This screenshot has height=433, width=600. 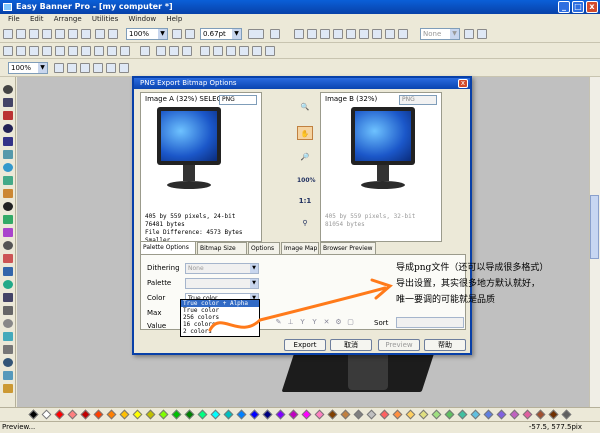 I want to click on menu-file: File, so click(x=14, y=19).